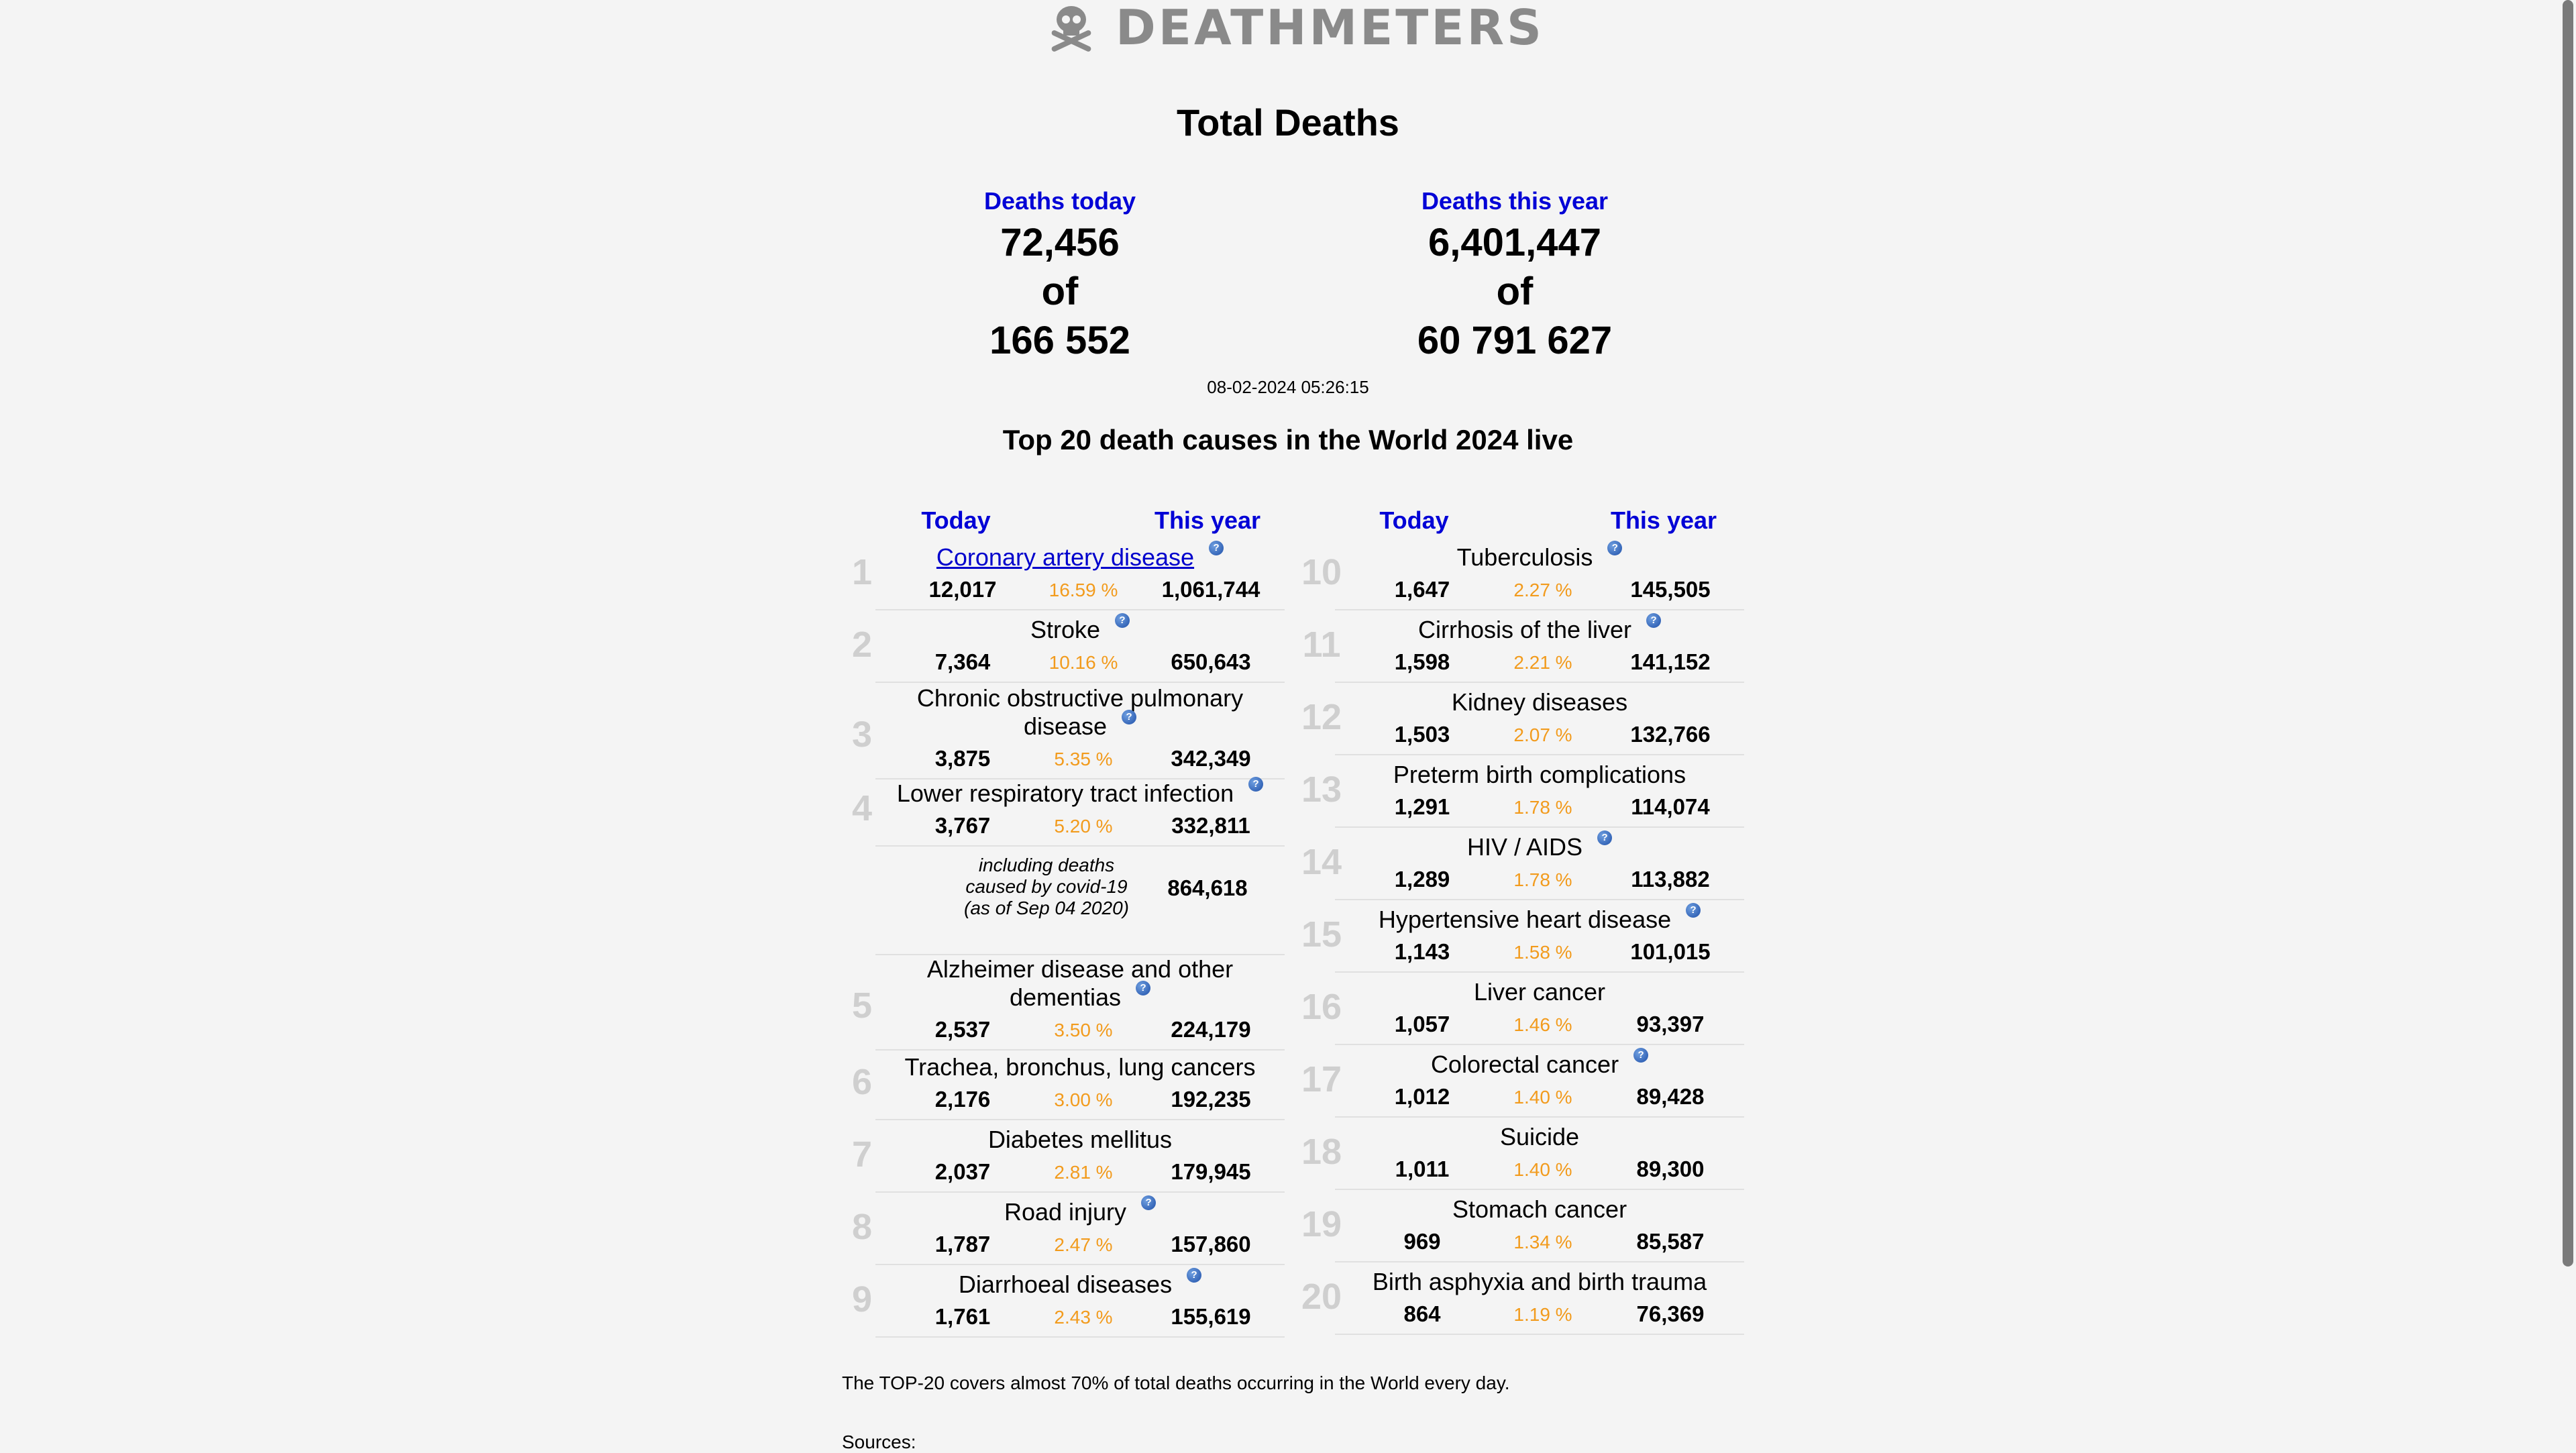  I want to click on cause-label: Liver cancer, so click(1539, 992).